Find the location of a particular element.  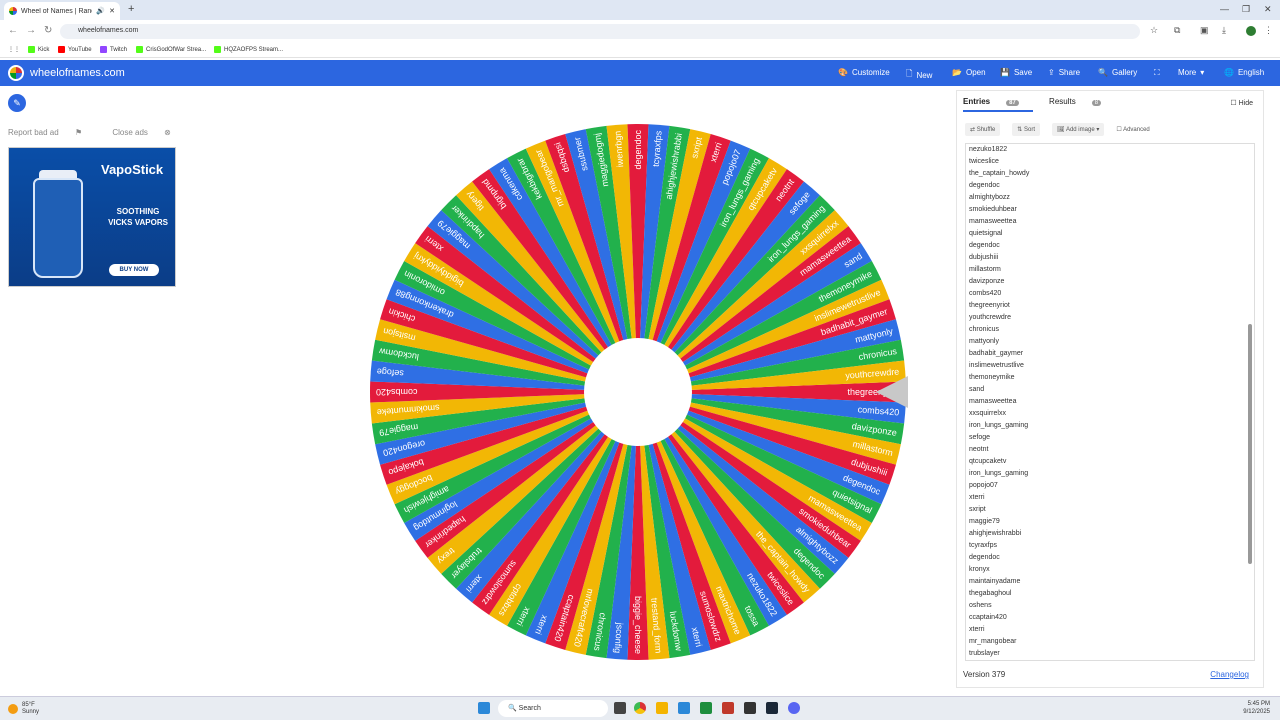

weather-widget: 85°F Sunny is located at coordinates (23, 709).